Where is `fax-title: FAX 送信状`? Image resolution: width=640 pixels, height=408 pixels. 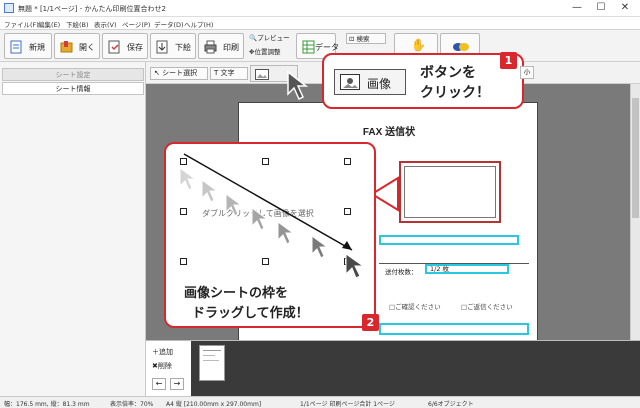
fax-title: FAX 送信状 is located at coordinates (389, 132).